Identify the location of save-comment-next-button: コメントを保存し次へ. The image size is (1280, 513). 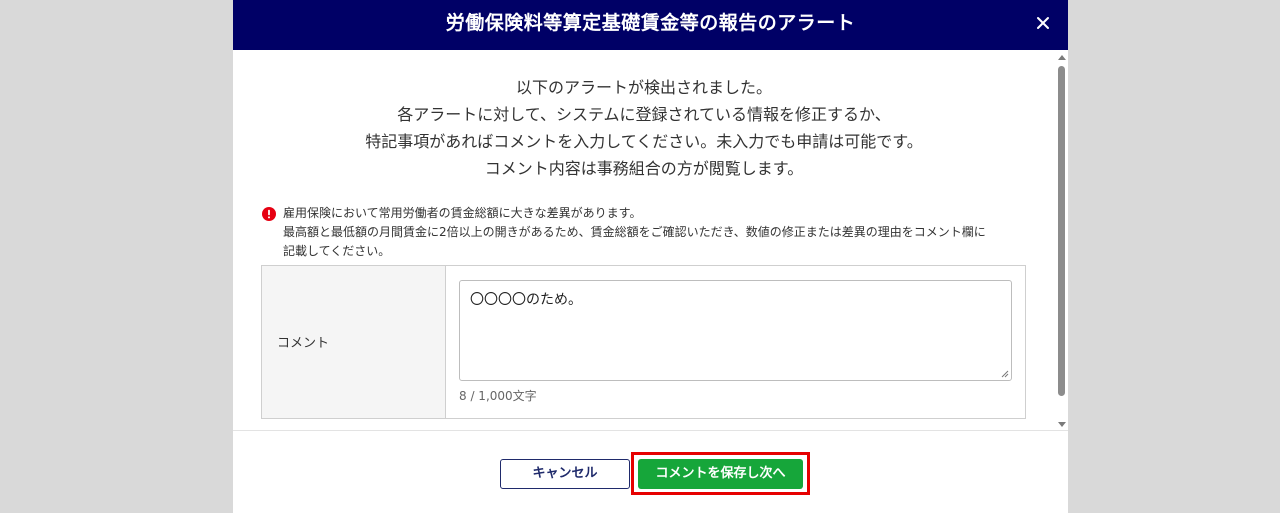
(720, 474).